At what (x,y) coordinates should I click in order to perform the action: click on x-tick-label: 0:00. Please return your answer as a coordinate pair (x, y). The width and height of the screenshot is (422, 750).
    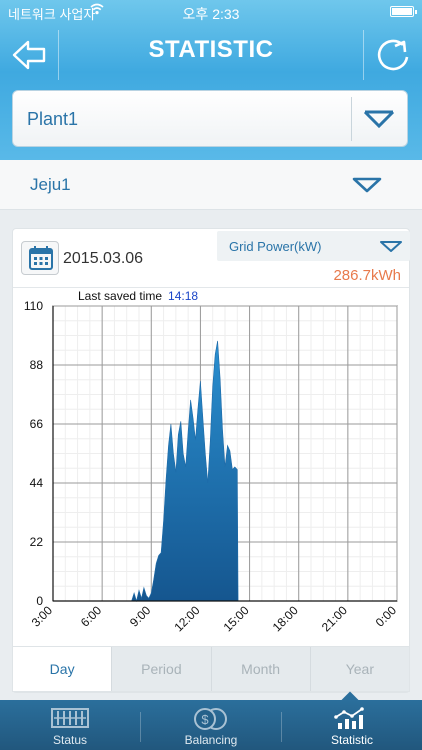
    Looking at the image, I should click on (386, 616).